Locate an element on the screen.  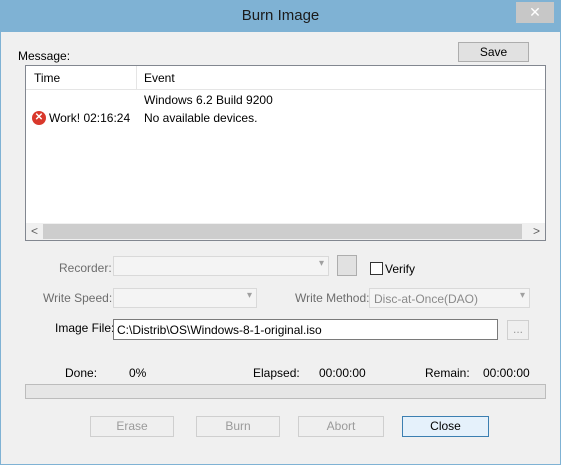
column-separator is located at coordinates (136, 77).